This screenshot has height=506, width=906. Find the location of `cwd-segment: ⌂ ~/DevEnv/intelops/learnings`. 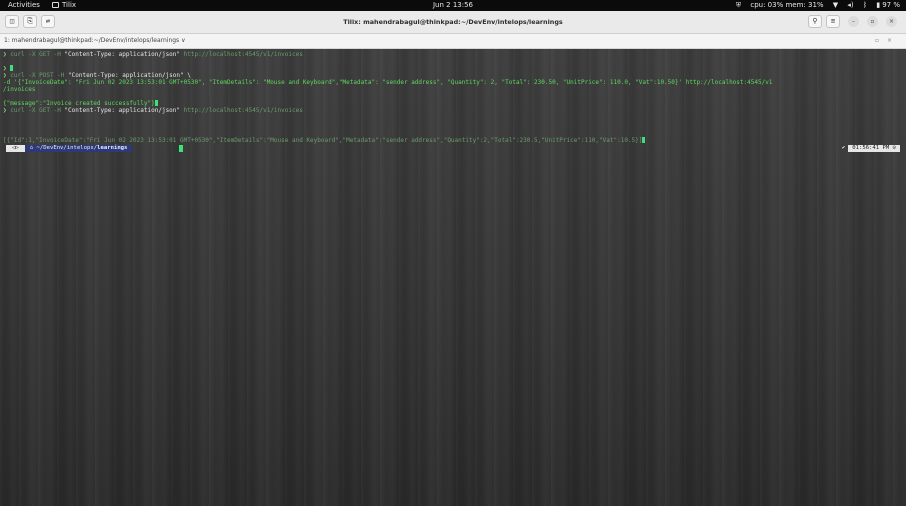

cwd-segment: ⌂ ~/DevEnv/intelops/learnings is located at coordinates (78, 148).